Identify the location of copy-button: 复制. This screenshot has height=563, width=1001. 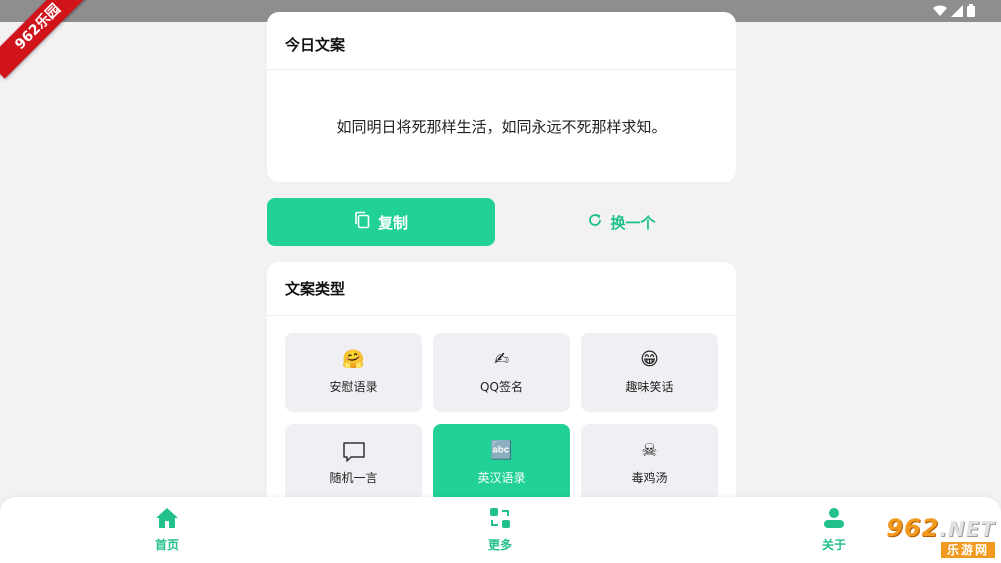
(381, 222).